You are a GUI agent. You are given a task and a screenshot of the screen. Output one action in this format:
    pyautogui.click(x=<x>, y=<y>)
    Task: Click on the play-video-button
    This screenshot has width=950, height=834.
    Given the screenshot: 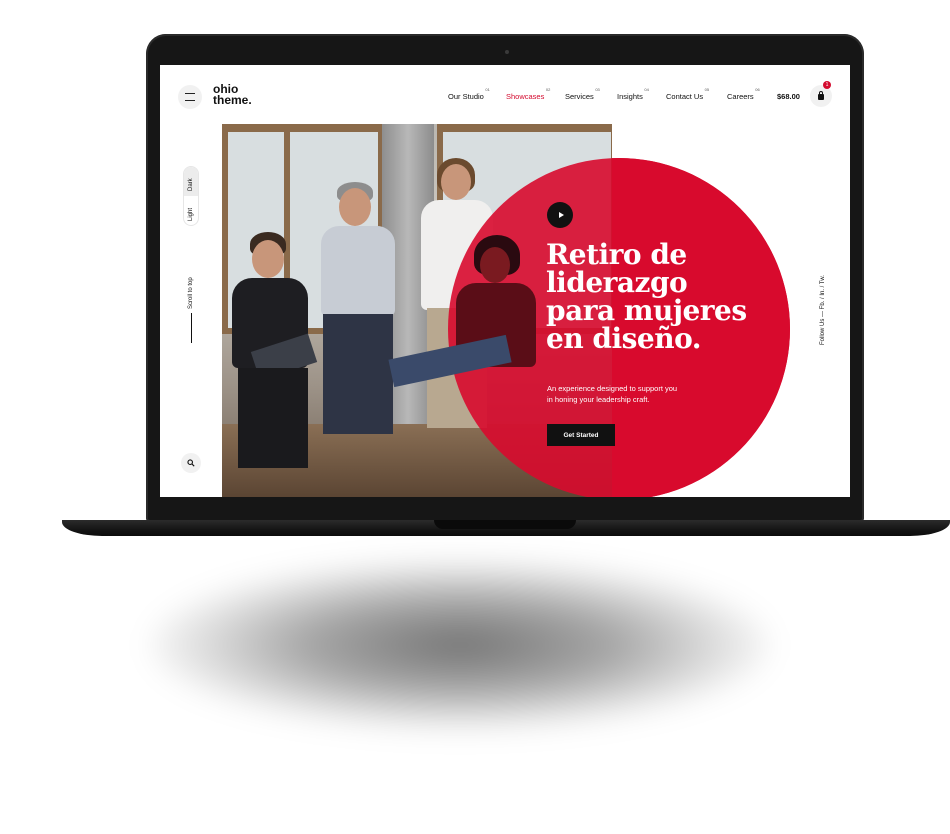 What is the action you would take?
    pyautogui.click(x=560, y=215)
    